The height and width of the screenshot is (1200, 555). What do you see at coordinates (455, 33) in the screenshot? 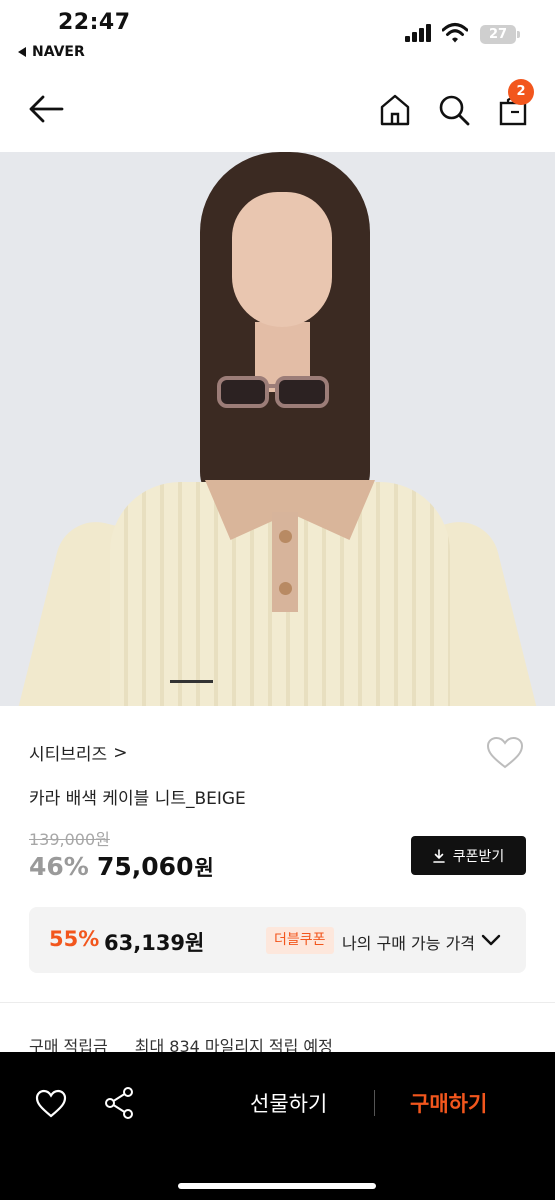
I see `wifi-icon` at bounding box center [455, 33].